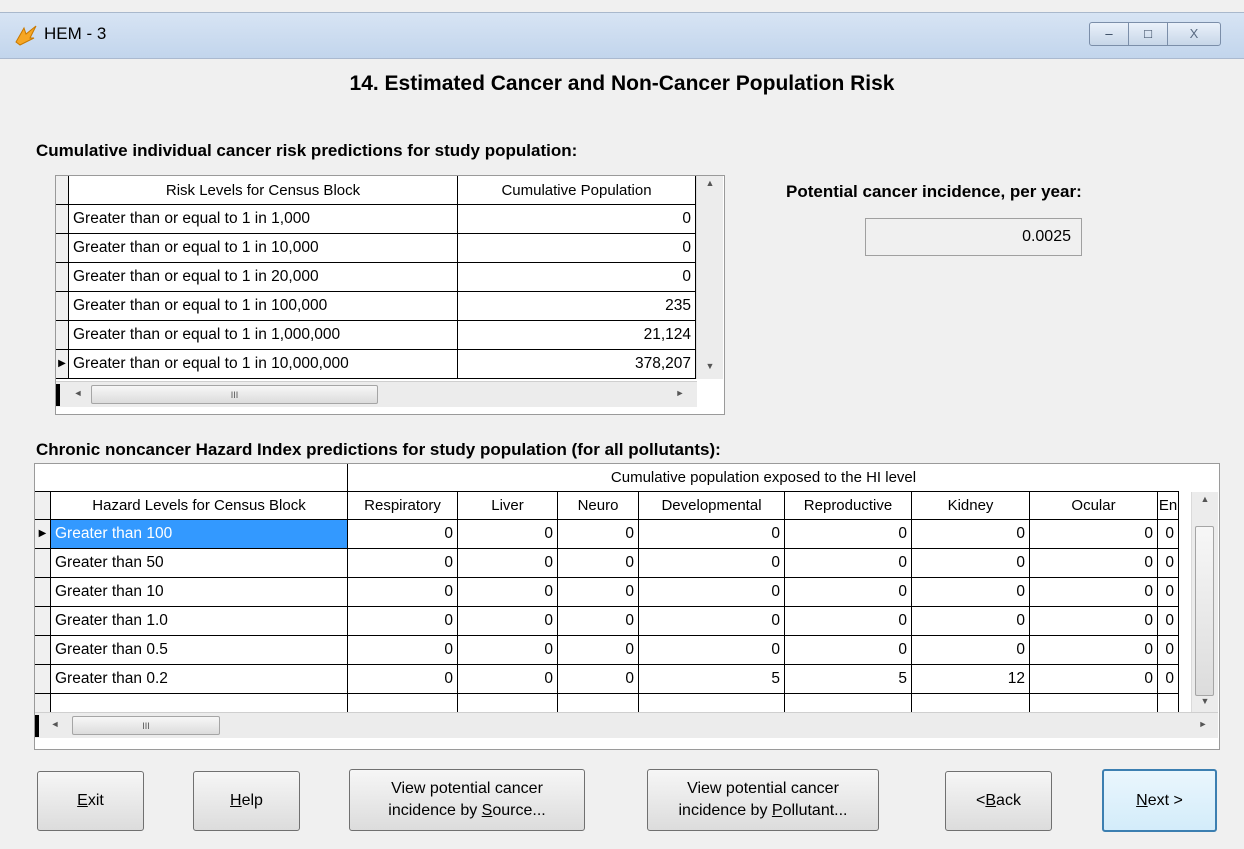  I want to click on title-bar: HEM - 3 – □ X, so click(622, 36).